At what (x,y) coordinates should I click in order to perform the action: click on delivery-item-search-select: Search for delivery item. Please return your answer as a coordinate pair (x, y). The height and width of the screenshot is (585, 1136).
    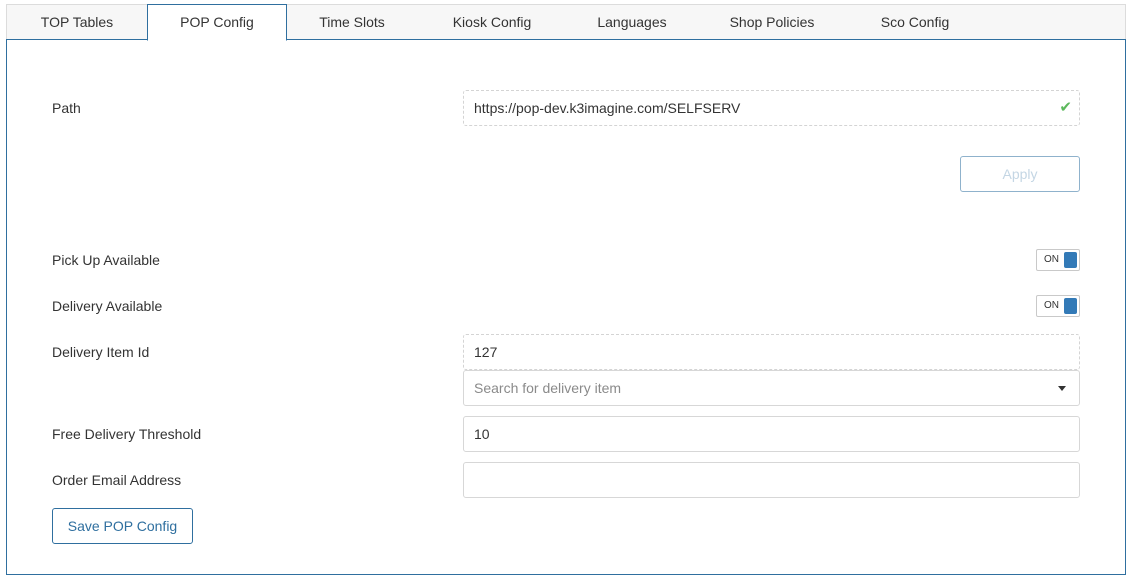
    Looking at the image, I should click on (771, 388).